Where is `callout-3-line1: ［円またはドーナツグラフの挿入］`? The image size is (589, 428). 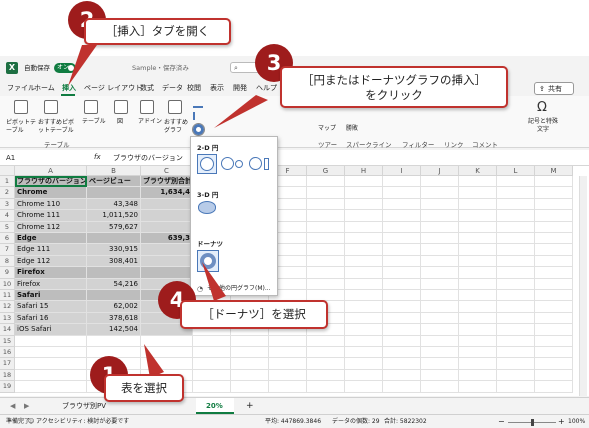
callout-3-line1: ［円またはドーナツグラフの挿入］ is located at coordinates (394, 80).